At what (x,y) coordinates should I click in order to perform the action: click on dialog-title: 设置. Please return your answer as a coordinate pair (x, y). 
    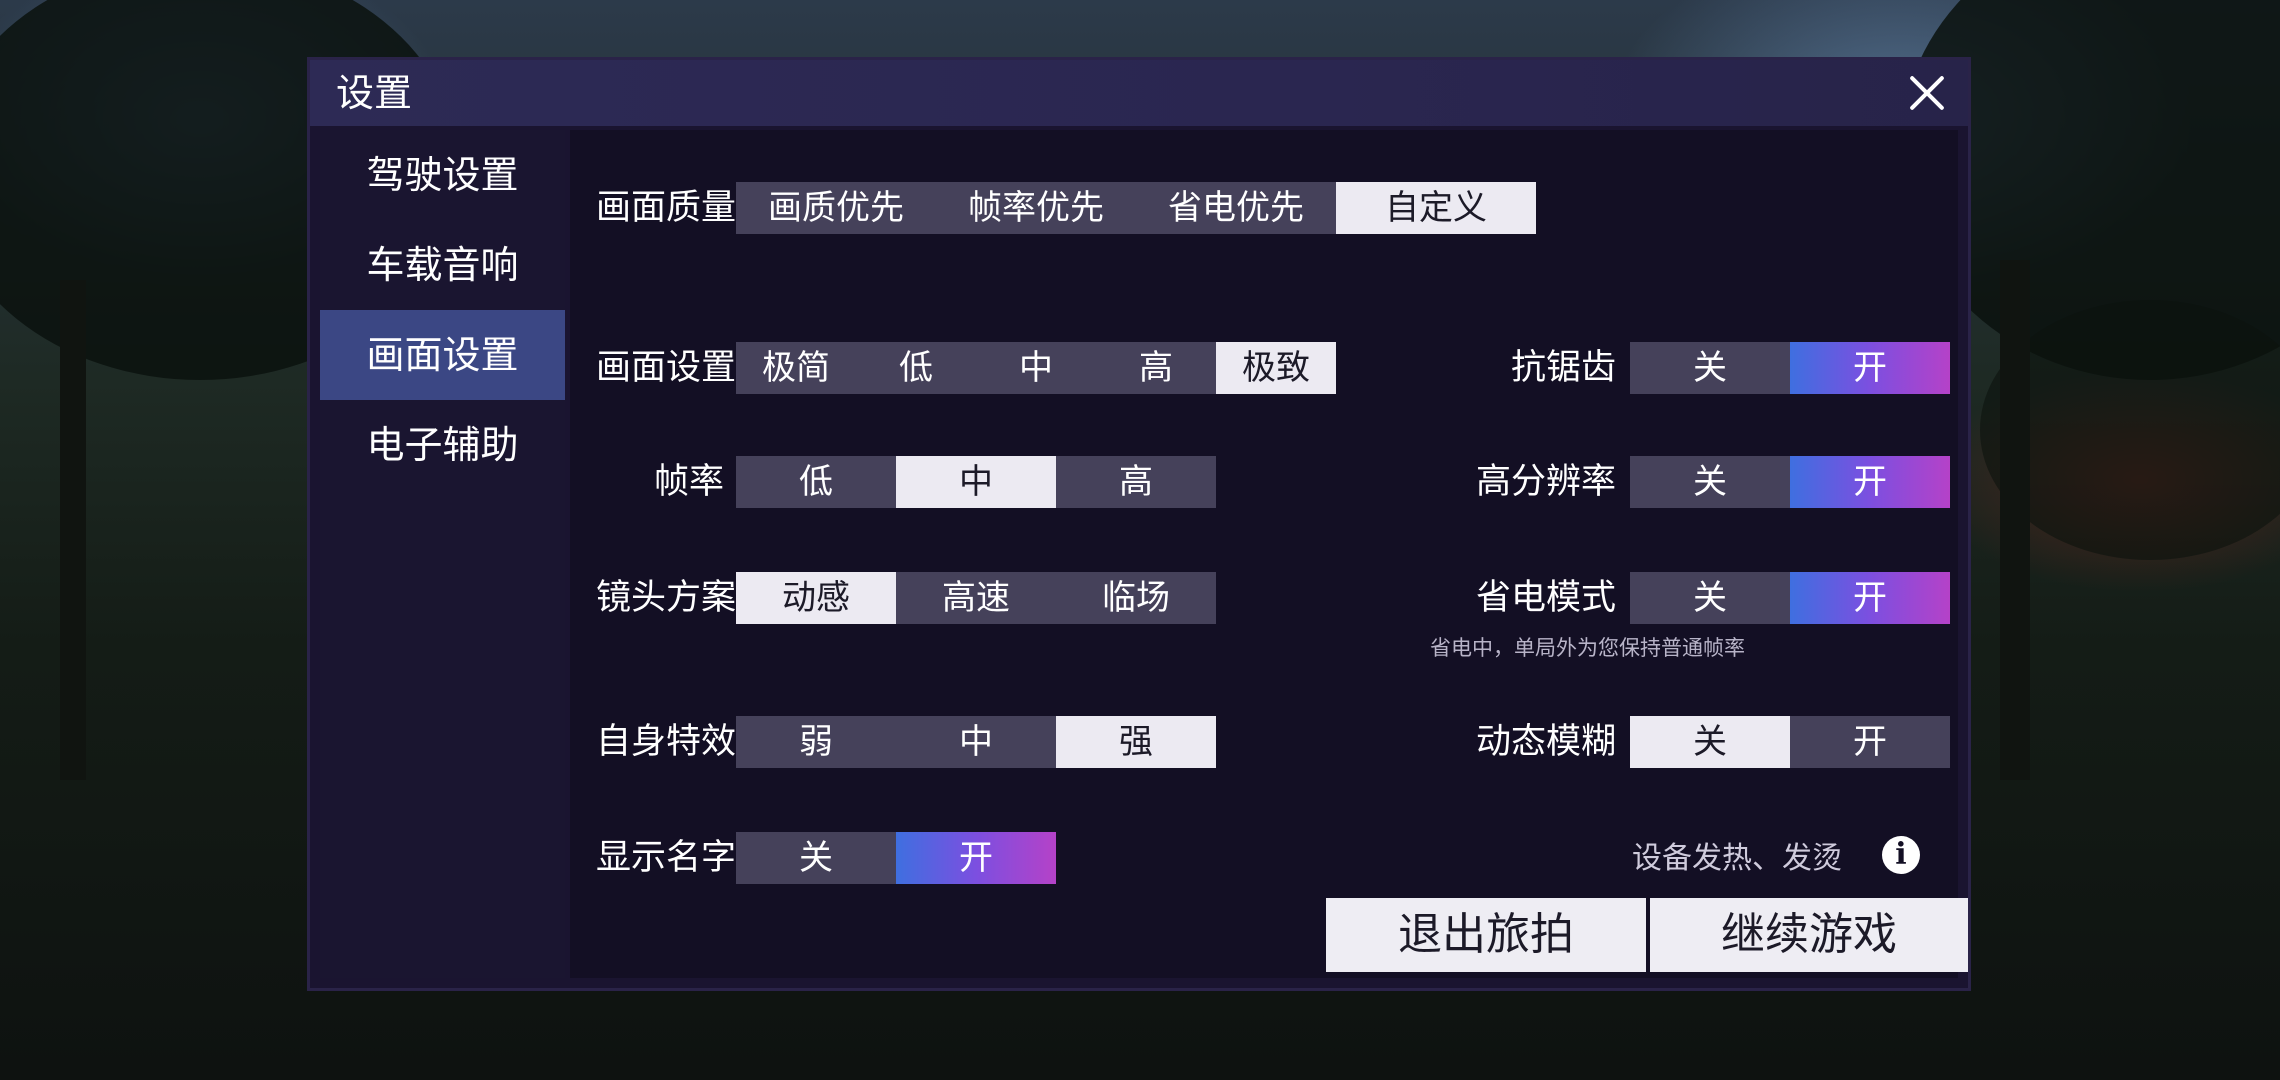
    Looking at the image, I should click on (374, 93).